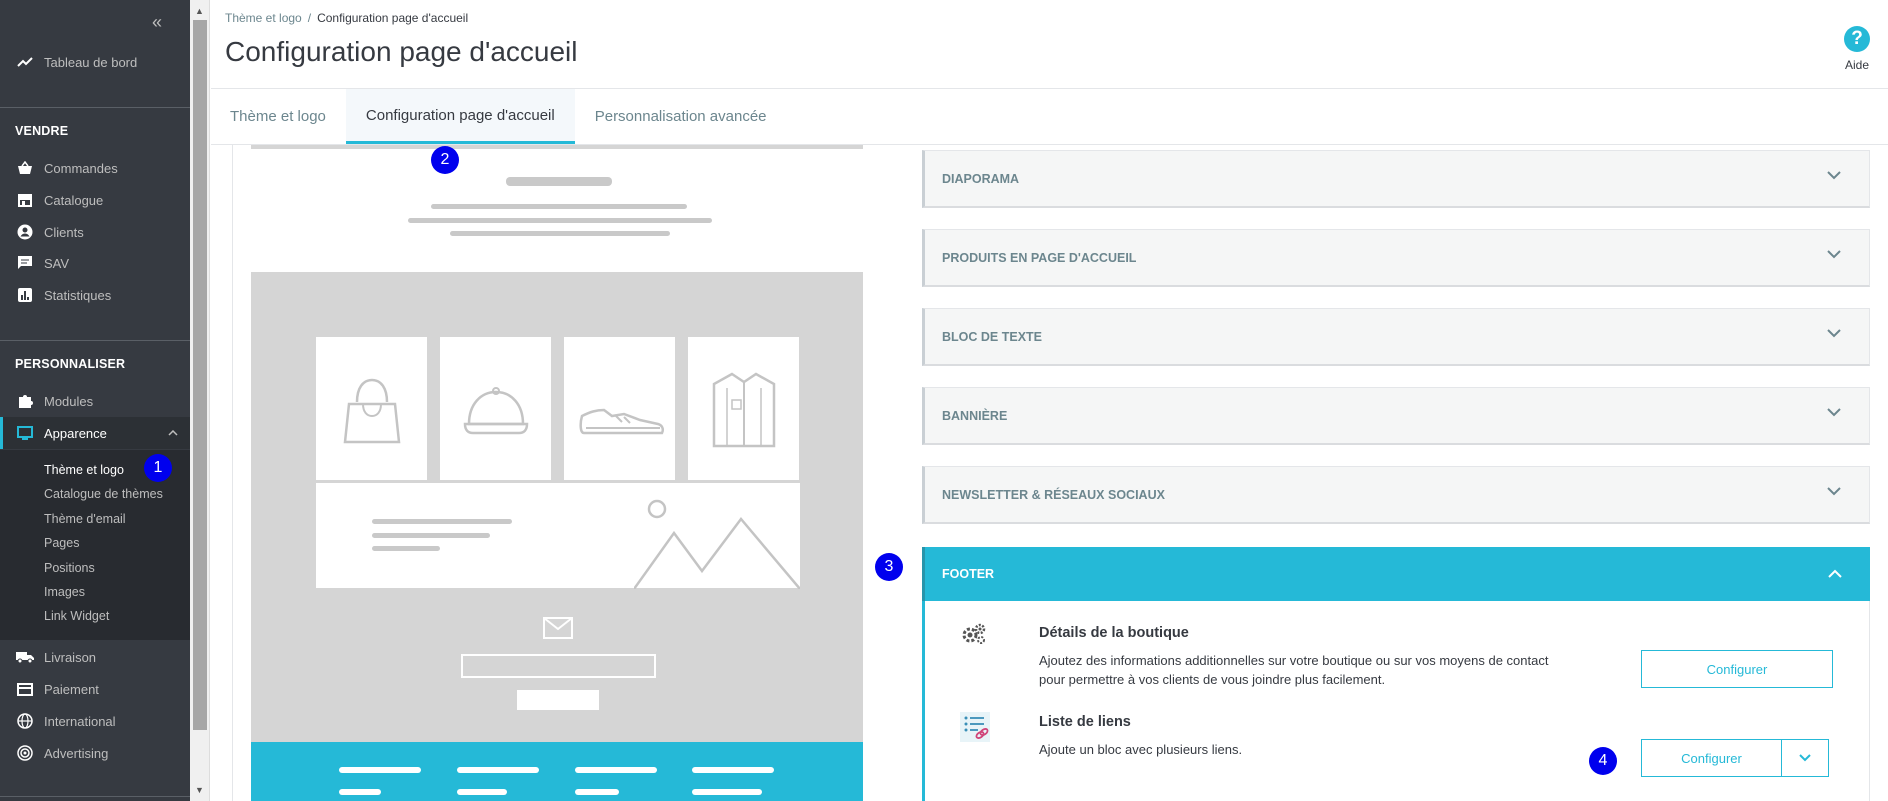  I want to click on sidebar-item-orders: Commandes, so click(95, 168).